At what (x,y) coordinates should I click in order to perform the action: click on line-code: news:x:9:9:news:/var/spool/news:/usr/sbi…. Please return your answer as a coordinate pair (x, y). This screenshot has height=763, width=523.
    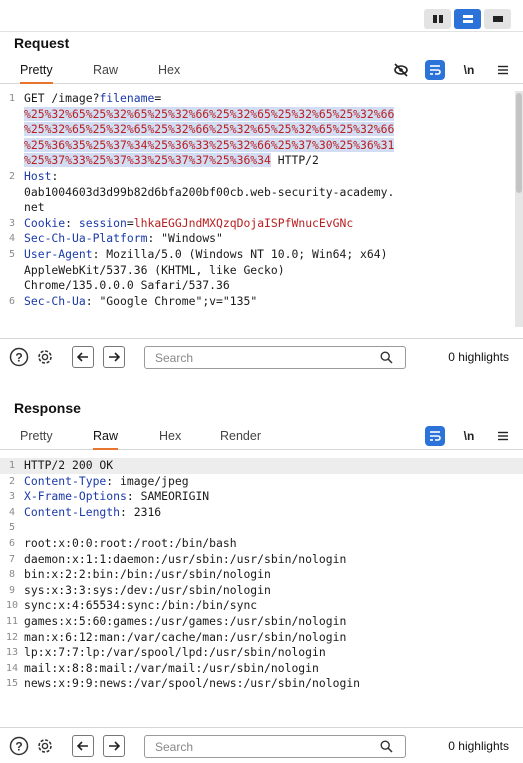
    Looking at the image, I should click on (273, 684).